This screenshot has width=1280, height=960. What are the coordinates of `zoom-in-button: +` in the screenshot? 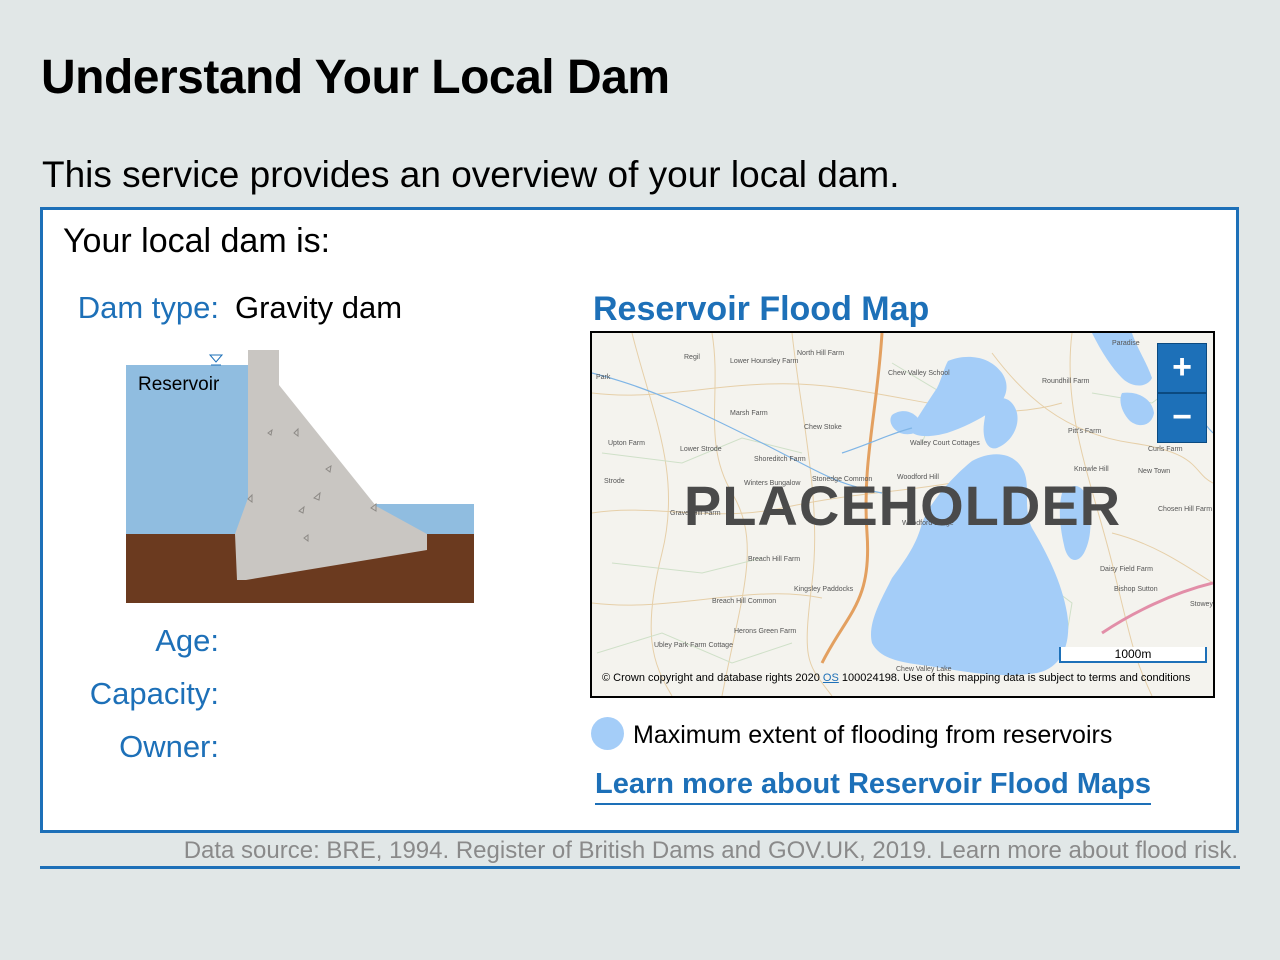 It's located at (1182, 368).